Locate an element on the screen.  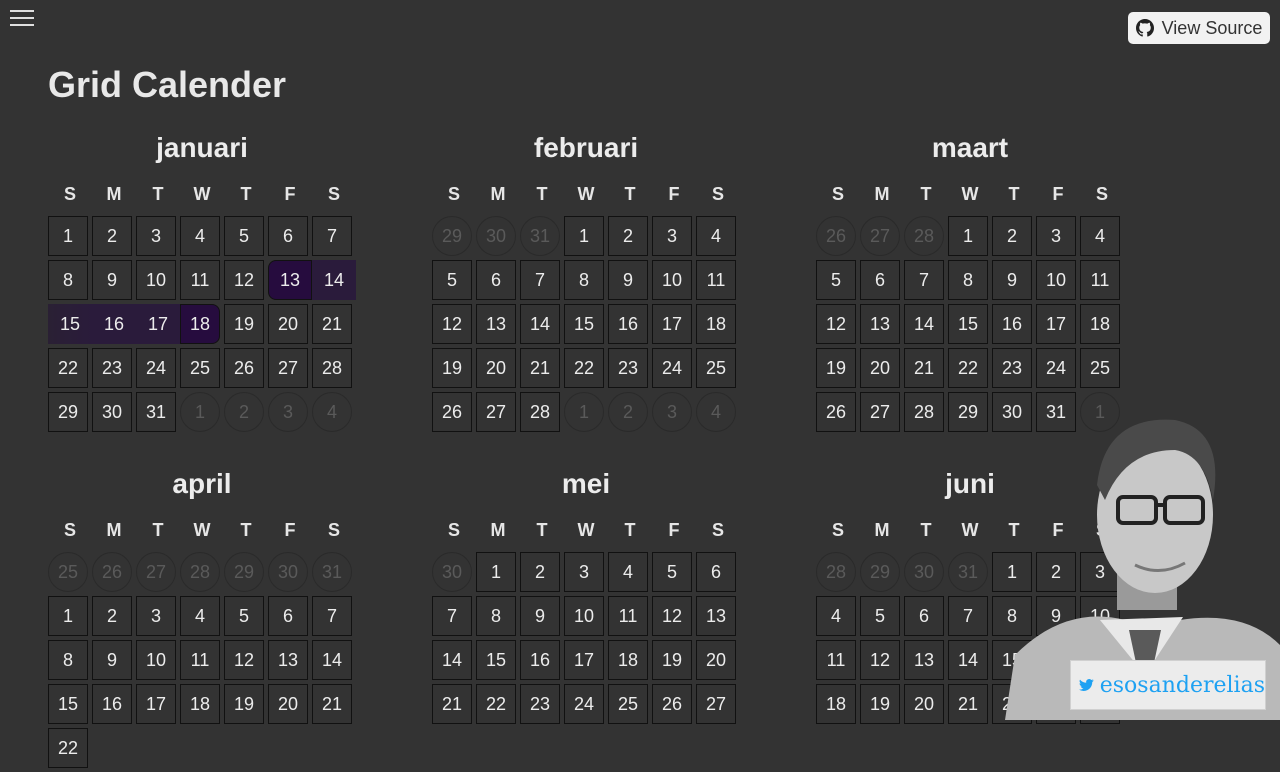
hamburger-menu-icon is located at coordinates (22, 19).